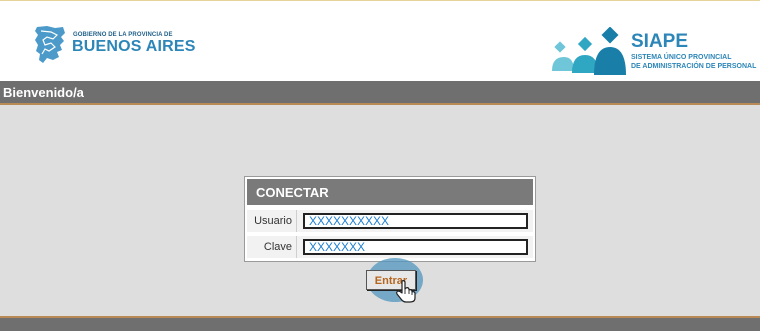 The image size is (760, 331). Describe the element at coordinates (681, 57) in the screenshot. I see `app-subtitle-1: SISTEMA ÚNICO PROVINCIAL` at that location.